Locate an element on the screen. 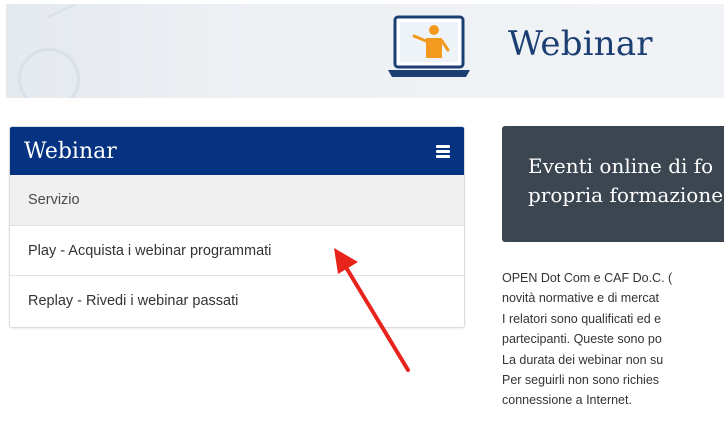  menu-header: Webinar is located at coordinates (237, 151).